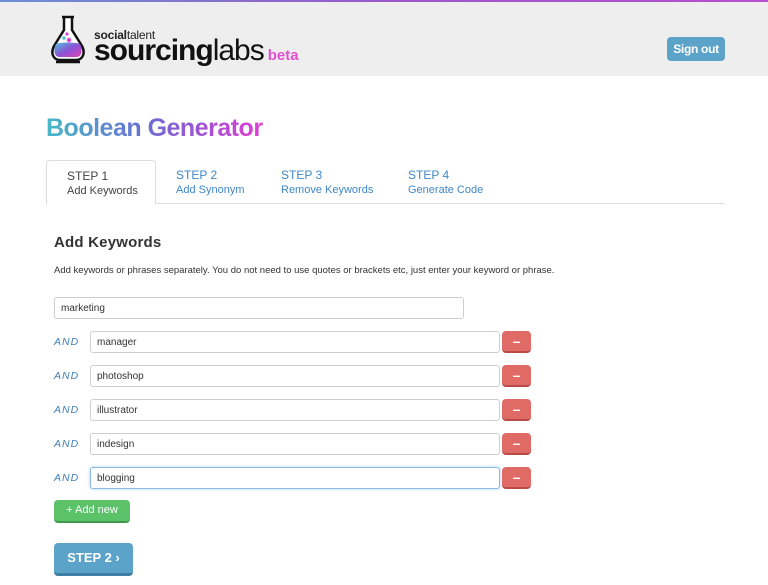  Describe the element at coordinates (68, 39) in the screenshot. I see `flask-icon` at that location.